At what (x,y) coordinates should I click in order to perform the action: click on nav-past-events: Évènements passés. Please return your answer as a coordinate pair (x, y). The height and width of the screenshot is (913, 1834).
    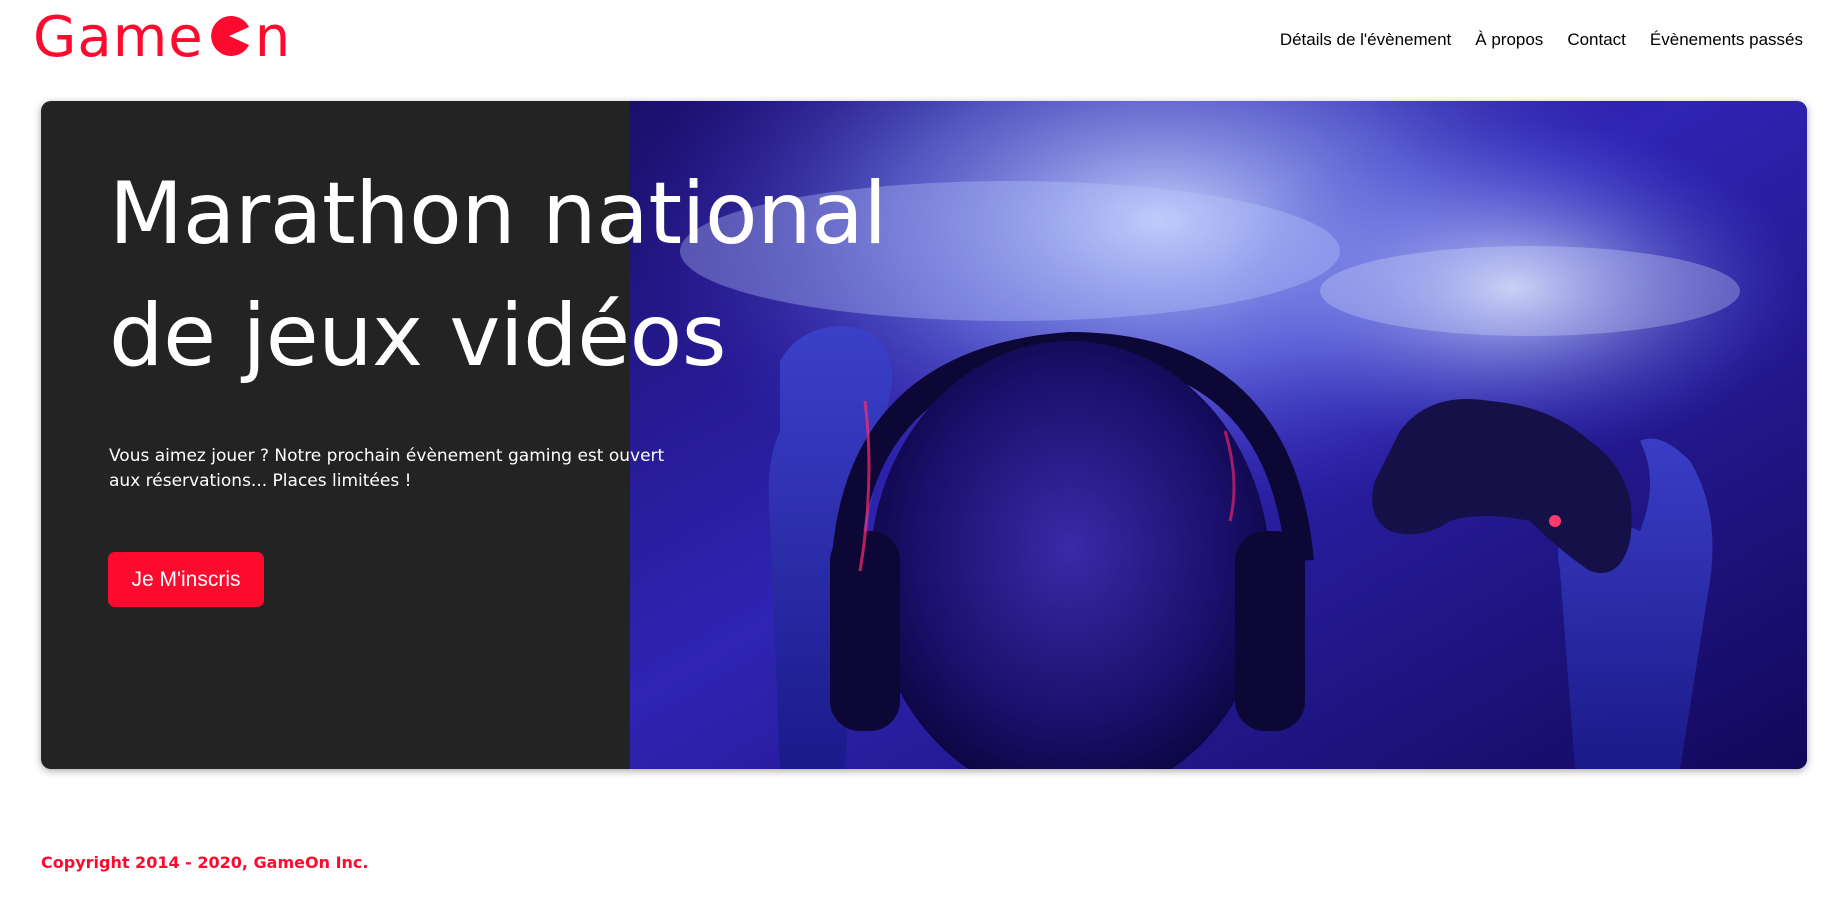
    Looking at the image, I should click on (1726, 40).